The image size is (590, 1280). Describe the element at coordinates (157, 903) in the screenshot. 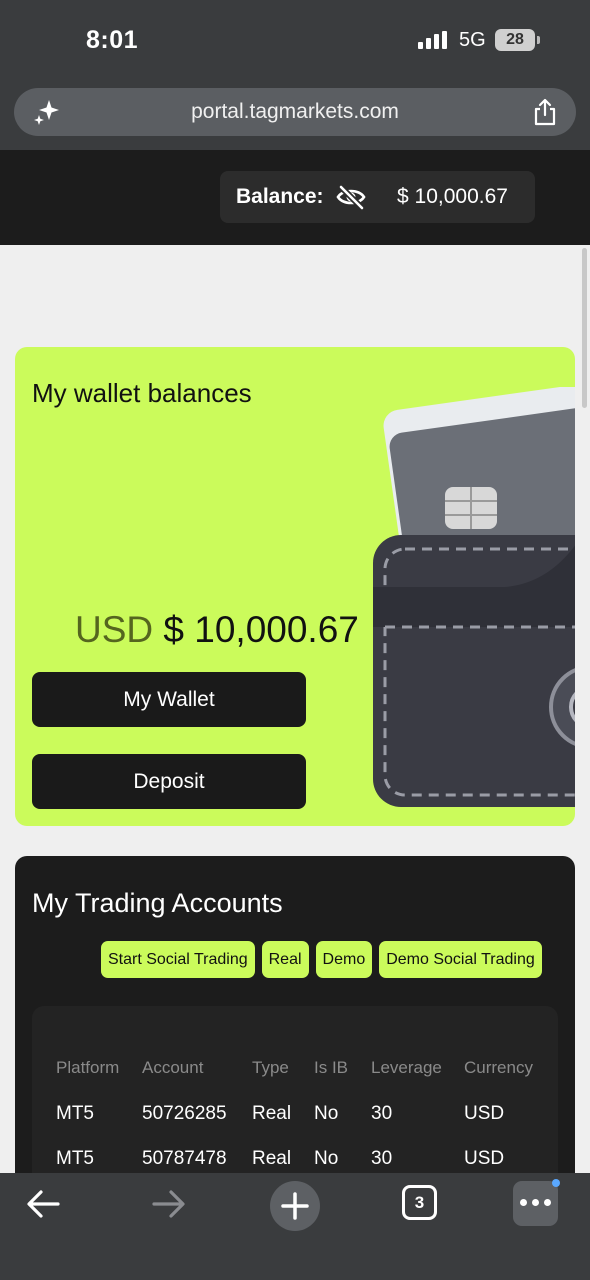

I see `trading-title: My Trading Accounts` at that location.